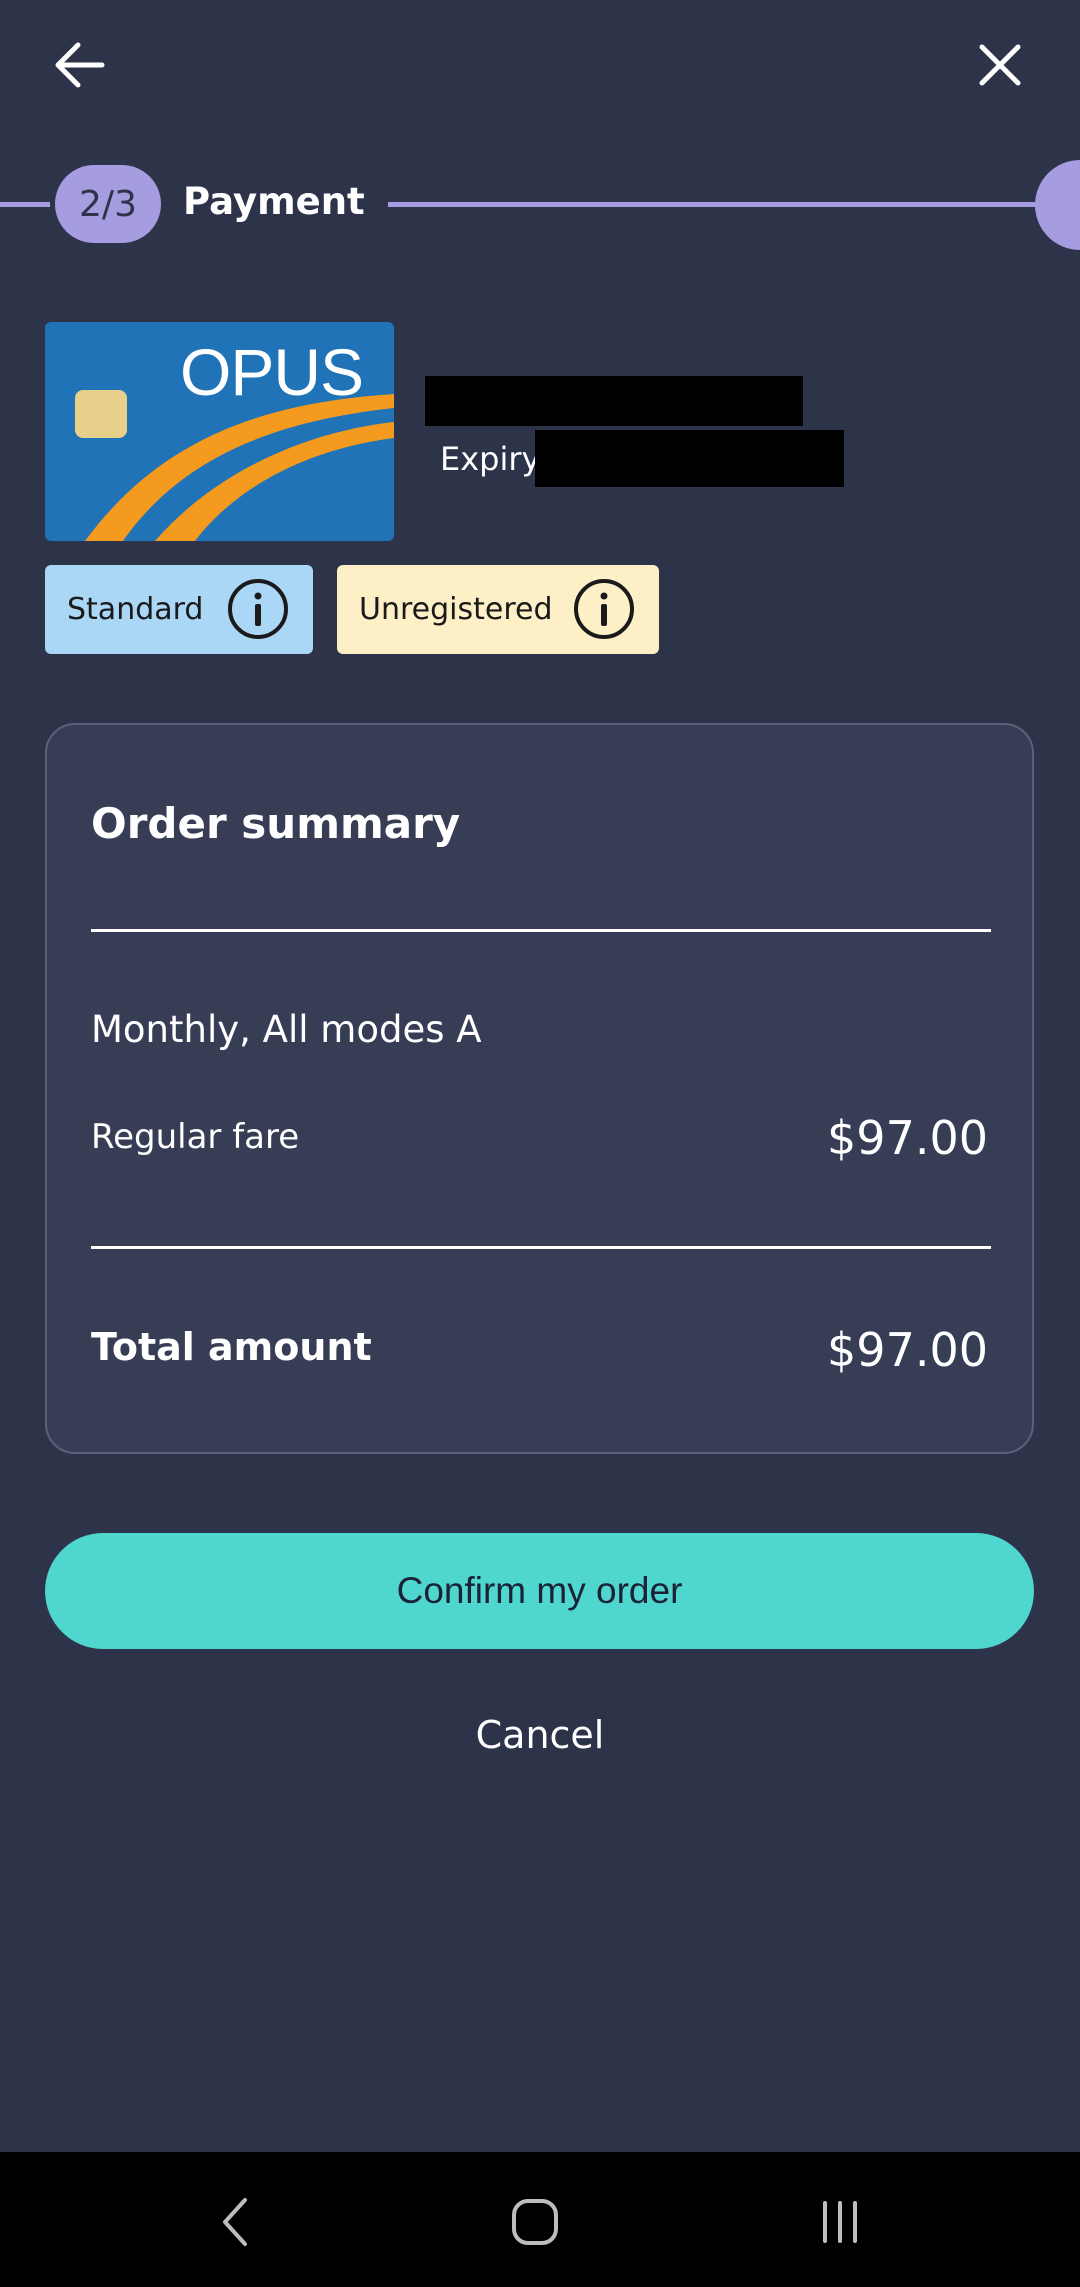 Image resolution: width=1080 pixels, height=2287 pixels. Describe the element at coordinates (907, 1138) in the screenshot. I see `fare-value: $97.00` at that location.